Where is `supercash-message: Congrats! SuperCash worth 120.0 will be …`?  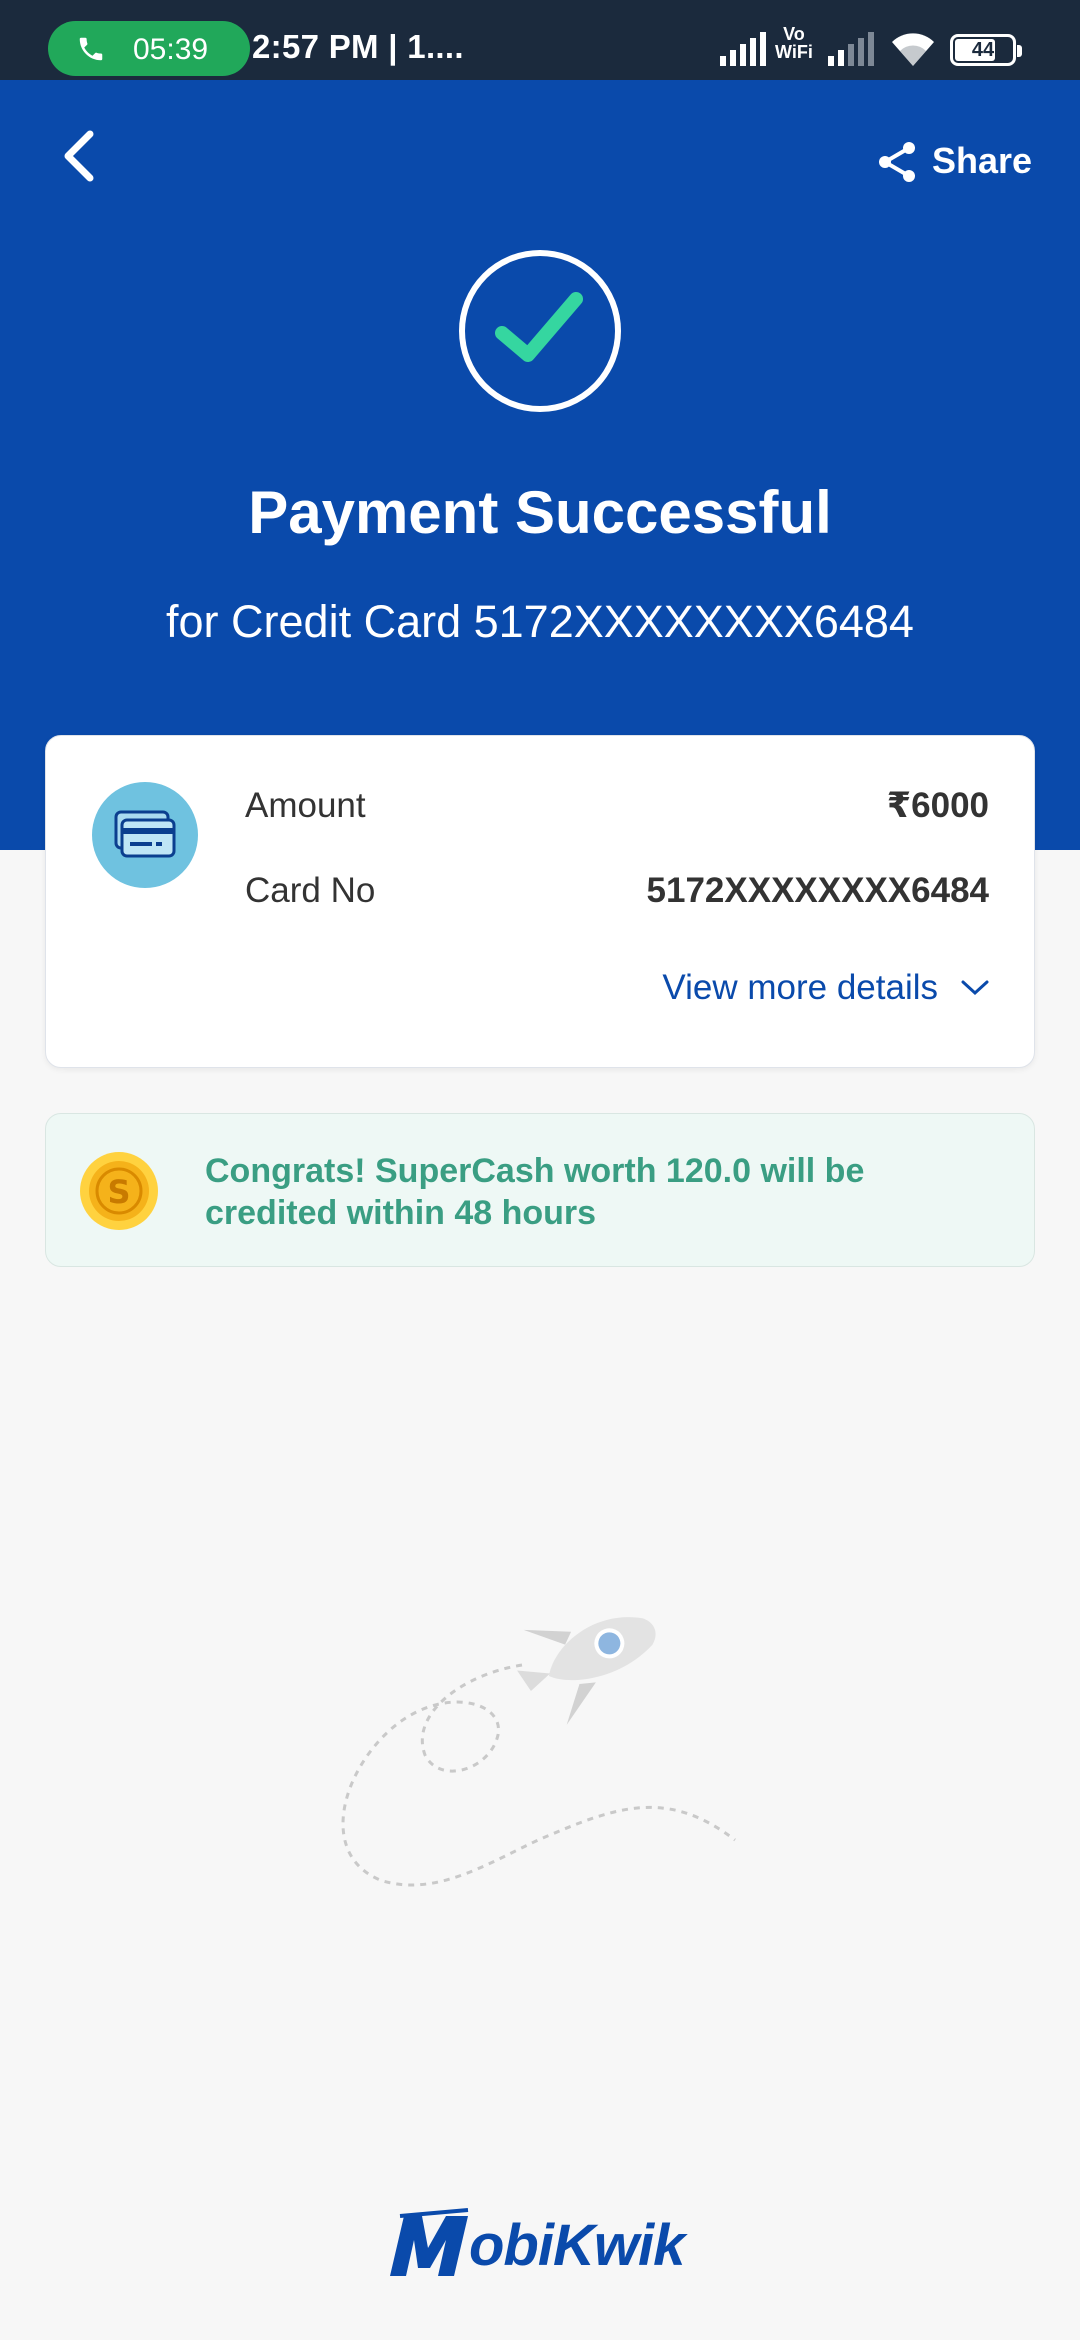
supercash-message: Congrats! SuperCash worth 120.0 will be … is located at coordinates (535, 1192).